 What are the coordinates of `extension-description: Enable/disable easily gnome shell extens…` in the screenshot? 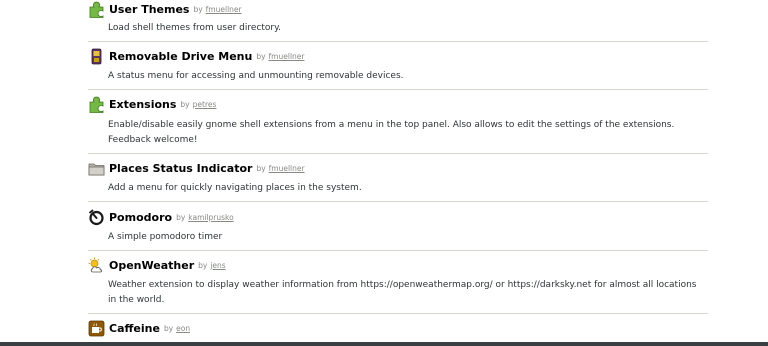 It's located at (391, 132).